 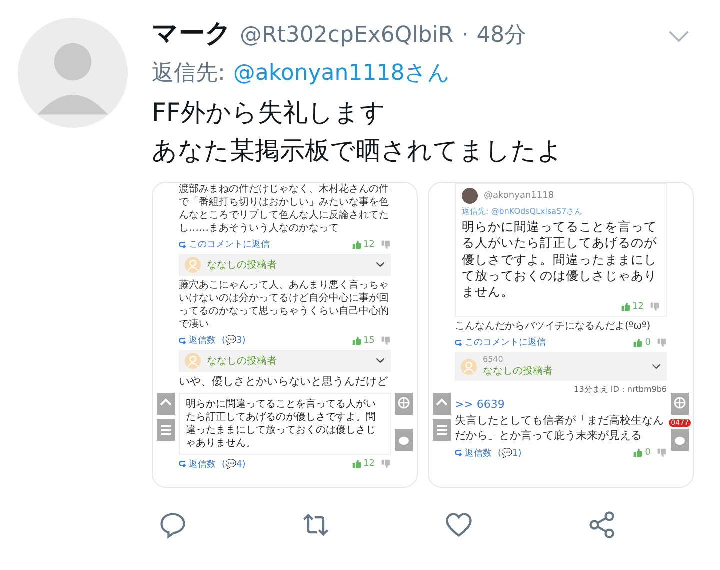 What do you see at coordinates (342, 73) in the screenshot?
I see `reply-to-link: @akonyan1118さん` at bounding box center [342, 73].